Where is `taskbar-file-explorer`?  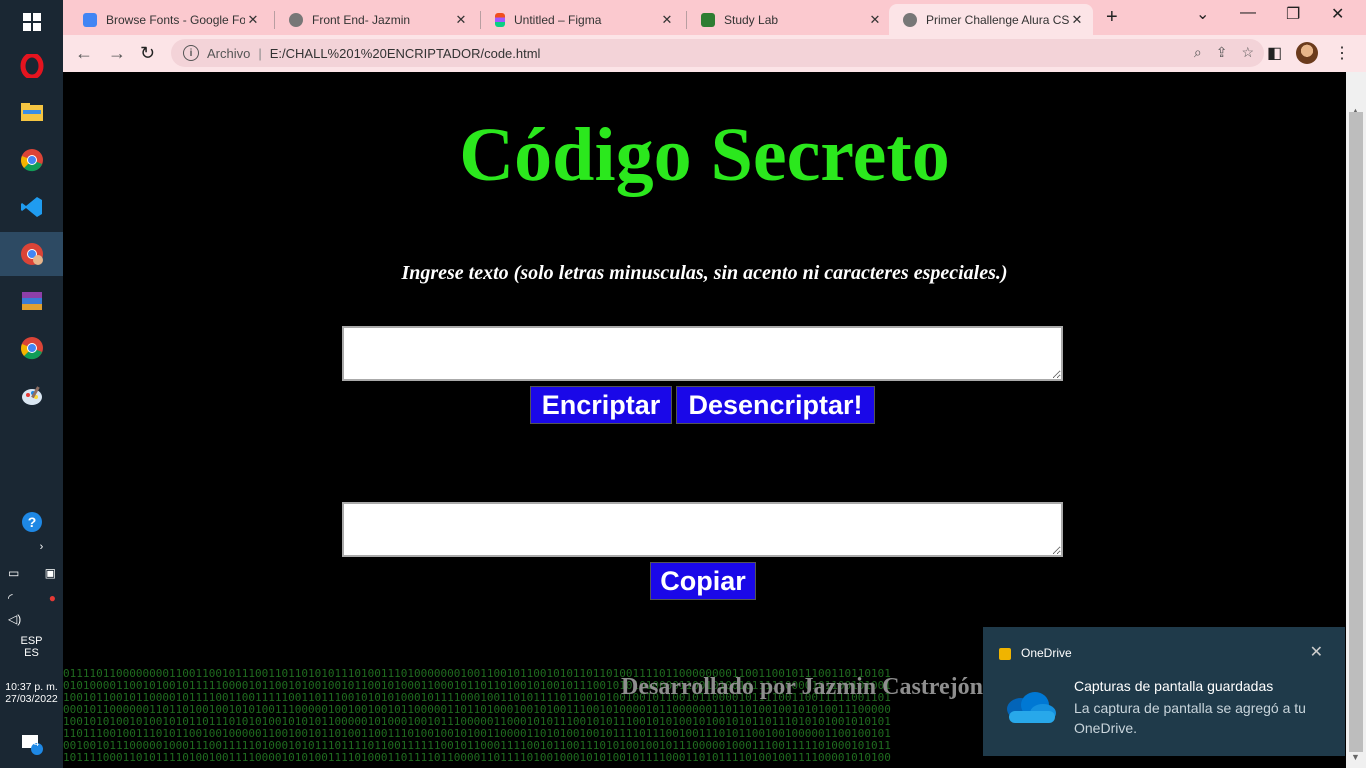 taskbar-file-explorer is located at coordinates (31, 112).